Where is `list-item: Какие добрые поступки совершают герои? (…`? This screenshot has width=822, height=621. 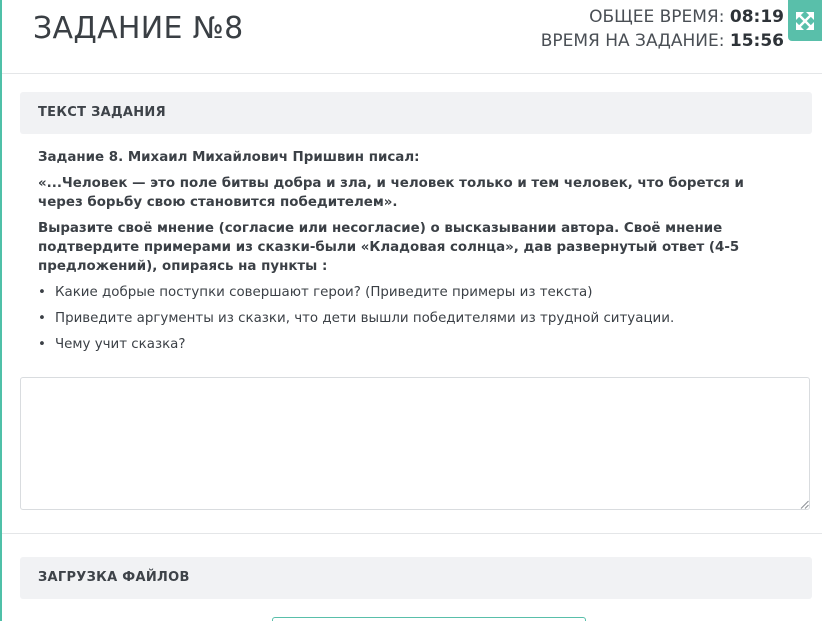
list-item: Какие добрые поступки совершают герои? (… is located at coordinates (408, 292).